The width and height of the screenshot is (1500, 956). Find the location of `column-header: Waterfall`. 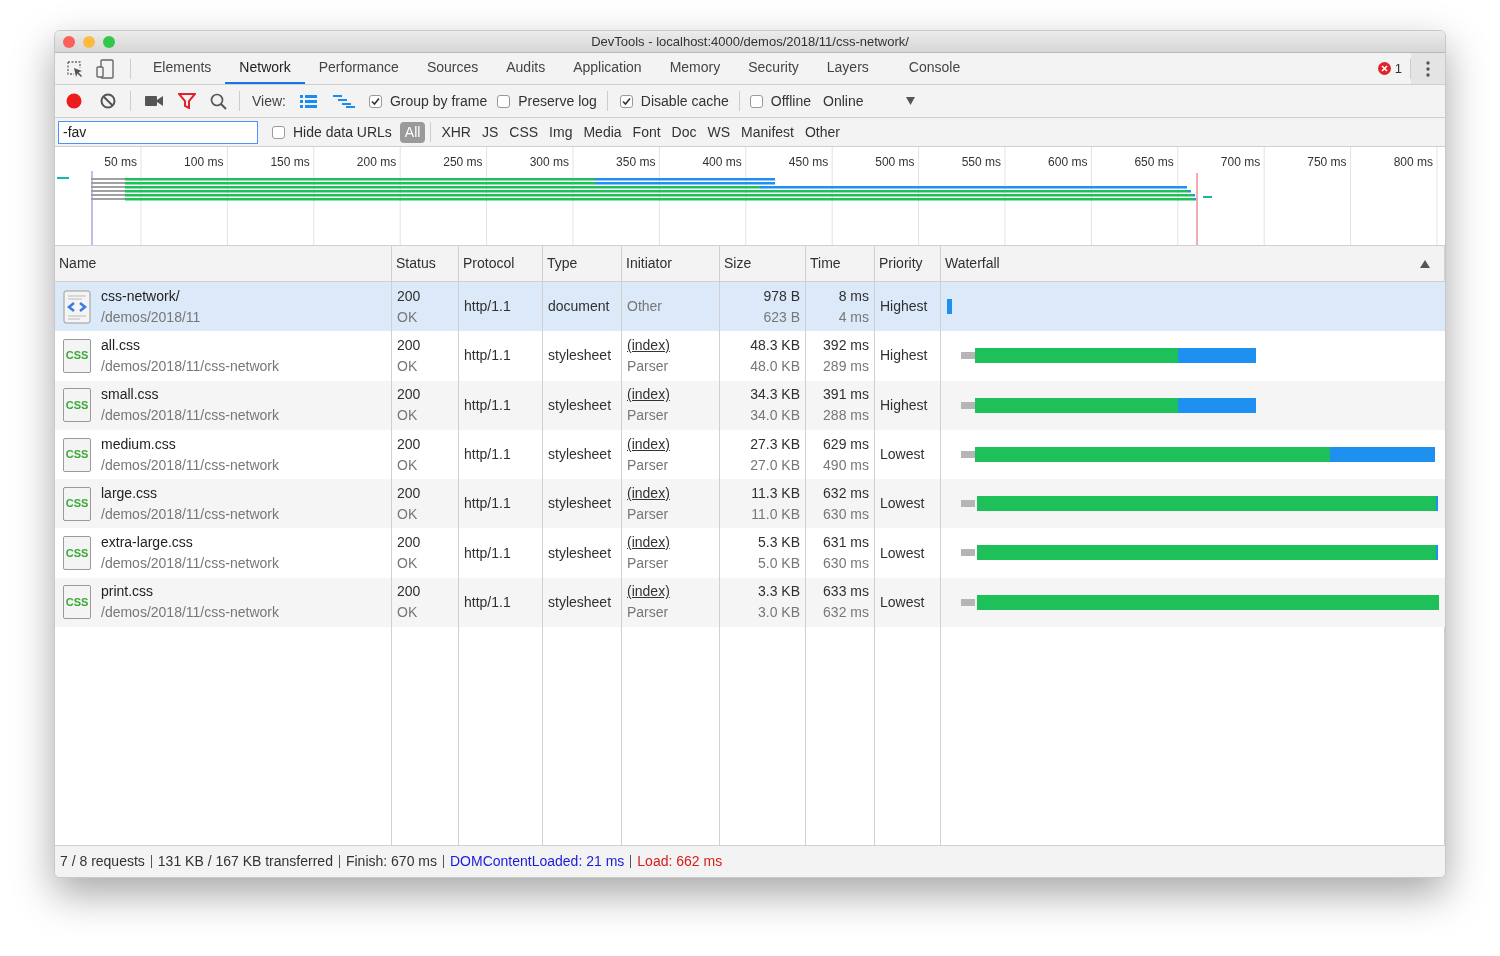

column-header: Waterfall is located at coordinates (972, 263).